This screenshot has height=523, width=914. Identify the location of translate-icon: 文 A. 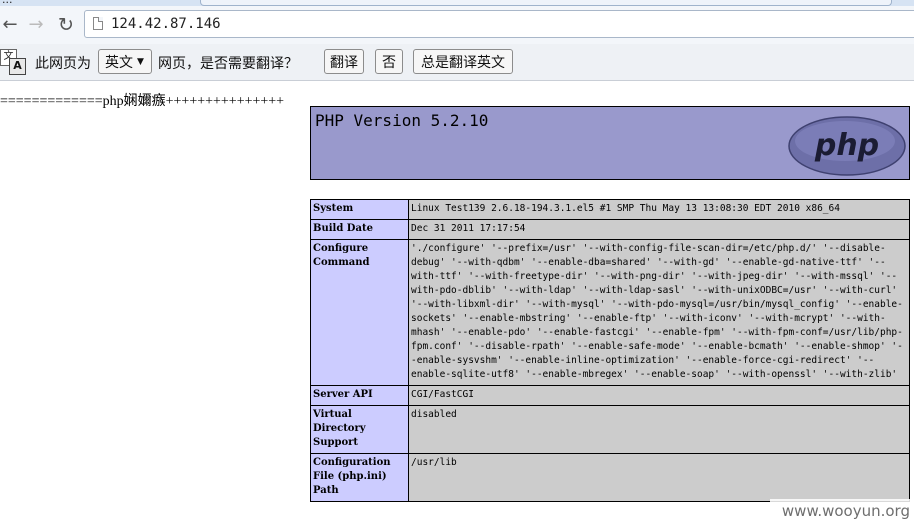
(13, 62).